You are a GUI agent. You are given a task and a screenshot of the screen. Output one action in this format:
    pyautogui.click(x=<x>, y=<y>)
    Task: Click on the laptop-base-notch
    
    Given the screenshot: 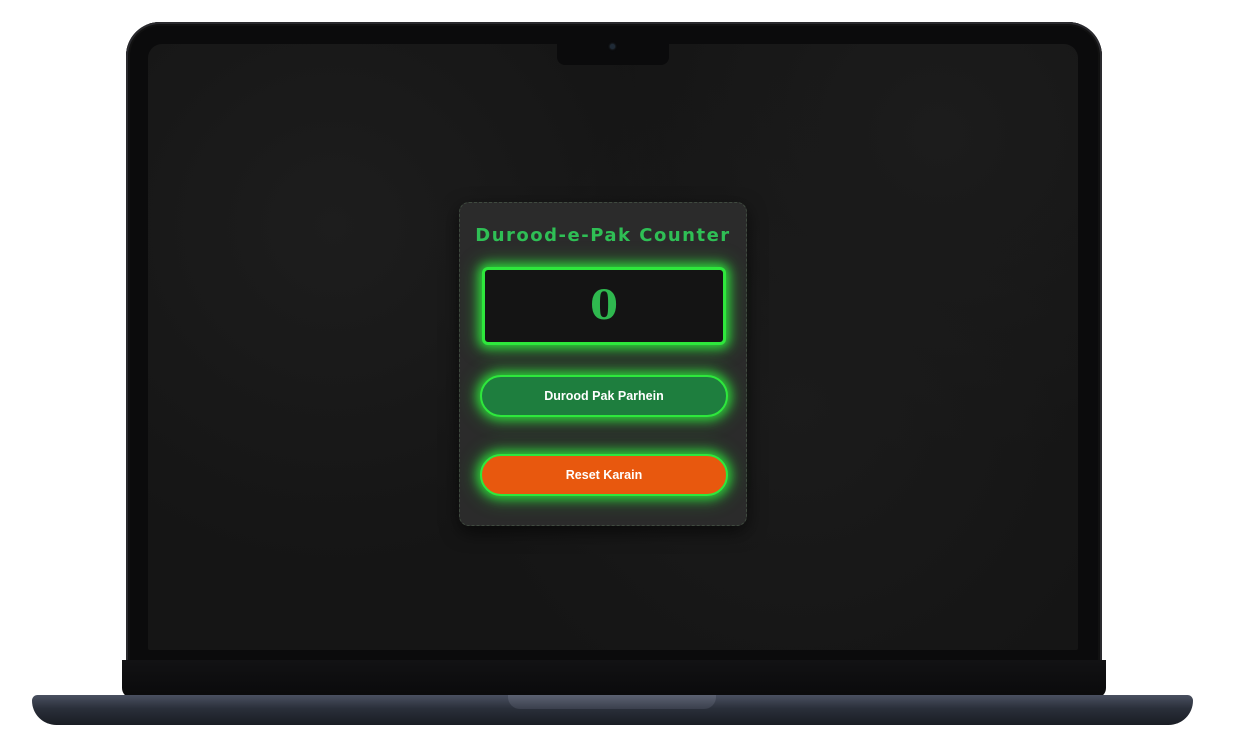 What is the action you would take?
    pyautogui.click(x=612, y=702)
    